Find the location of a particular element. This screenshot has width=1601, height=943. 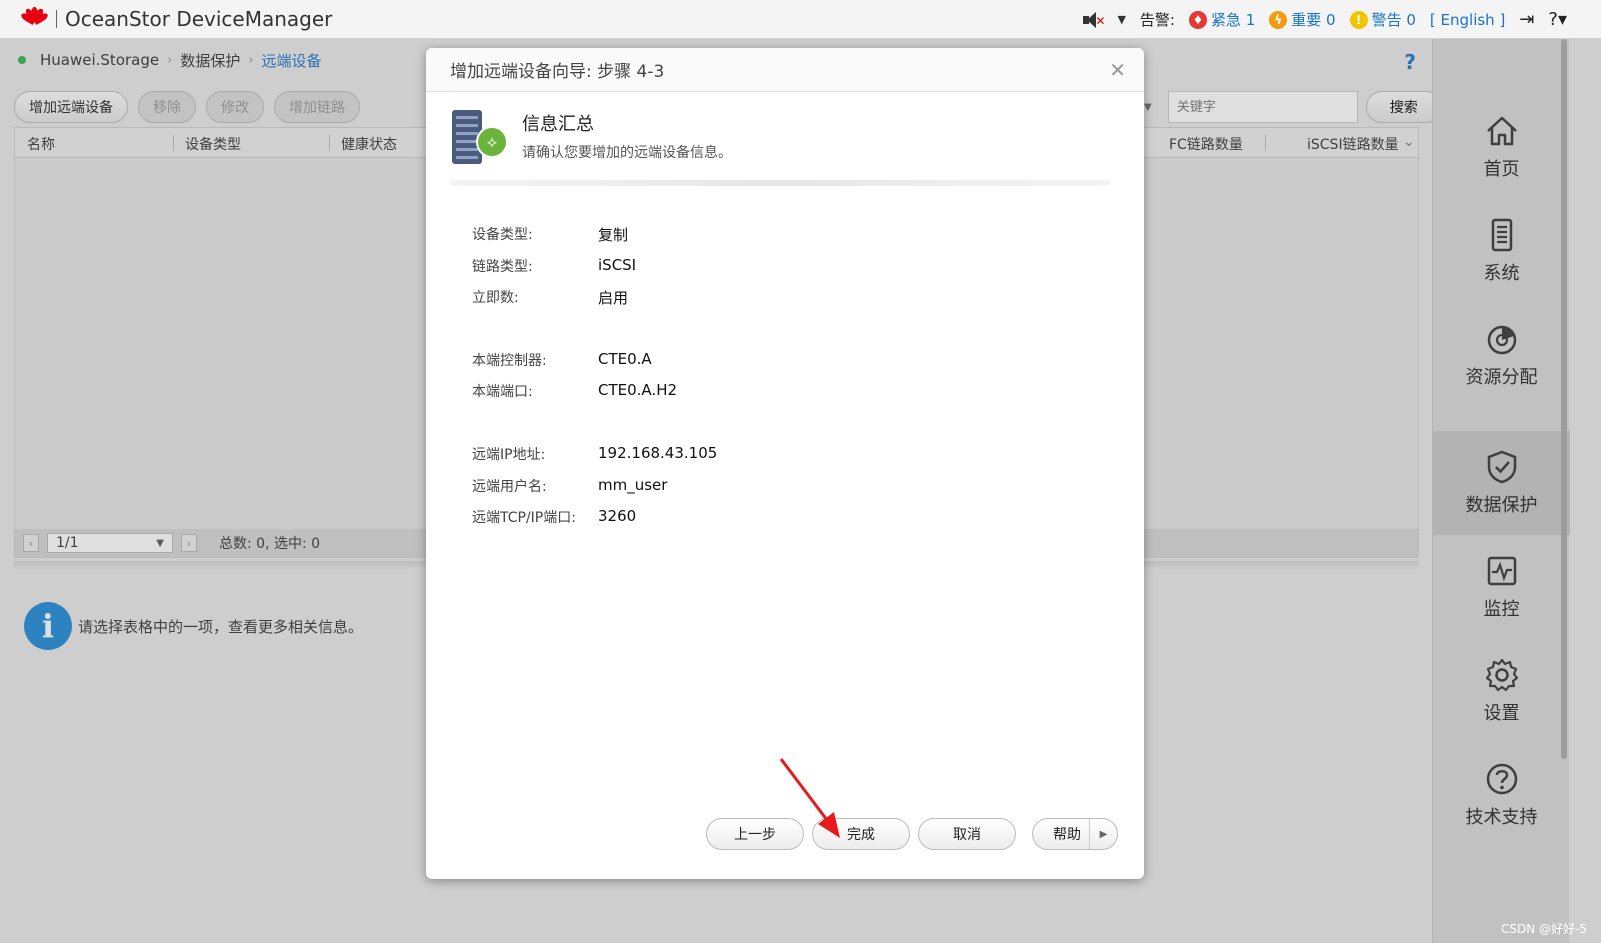

field-label: 本端控制器: is located at coordinates (509, 361).